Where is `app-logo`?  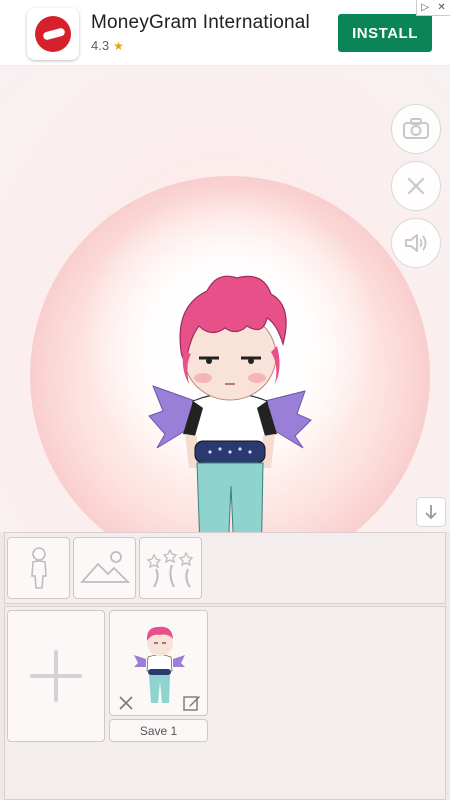
app-logo is located at coordinates (53, 34).